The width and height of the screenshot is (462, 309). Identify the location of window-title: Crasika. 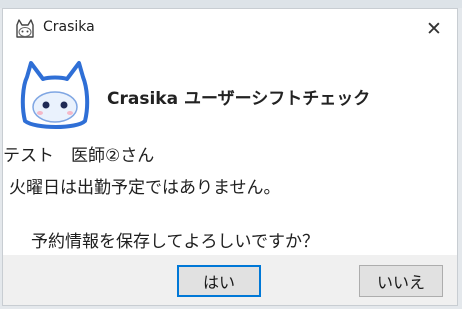
(69, 27).